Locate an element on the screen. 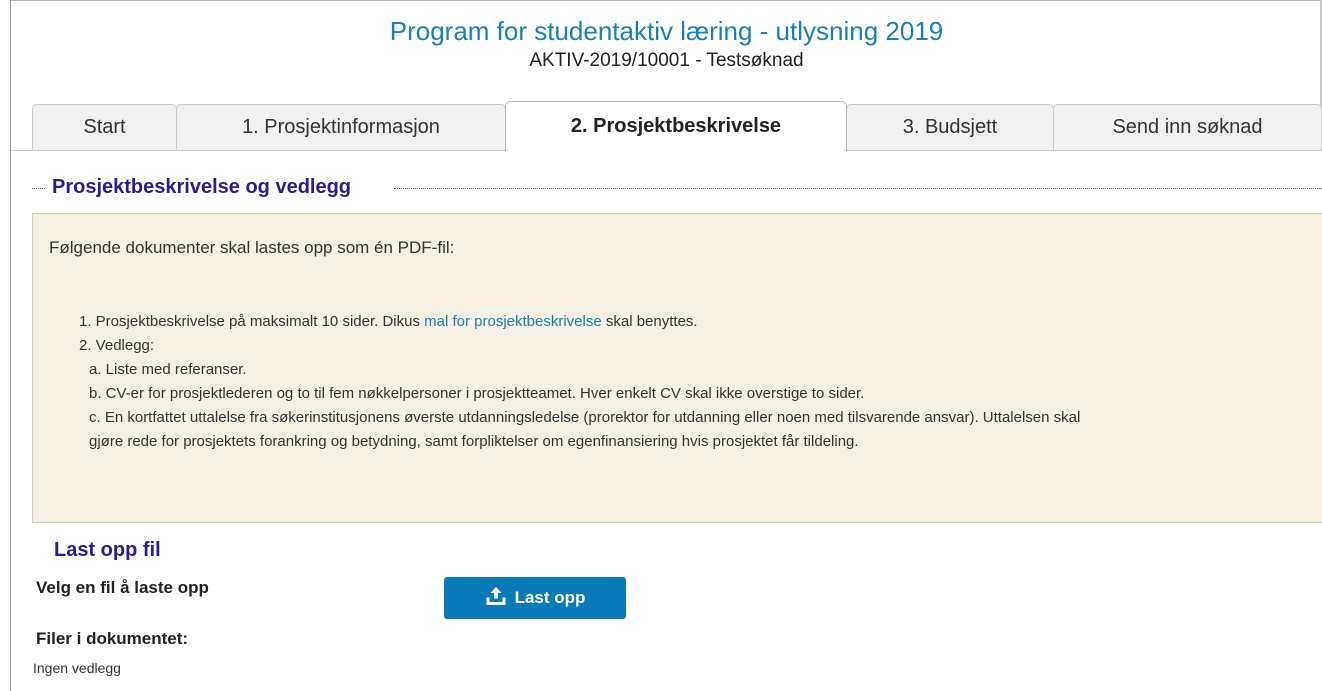 Image resolution: width=1322 pixels, height=691 pixels. no-attachments-text: Ingen vedlegg is located at coordinates (77, 668).